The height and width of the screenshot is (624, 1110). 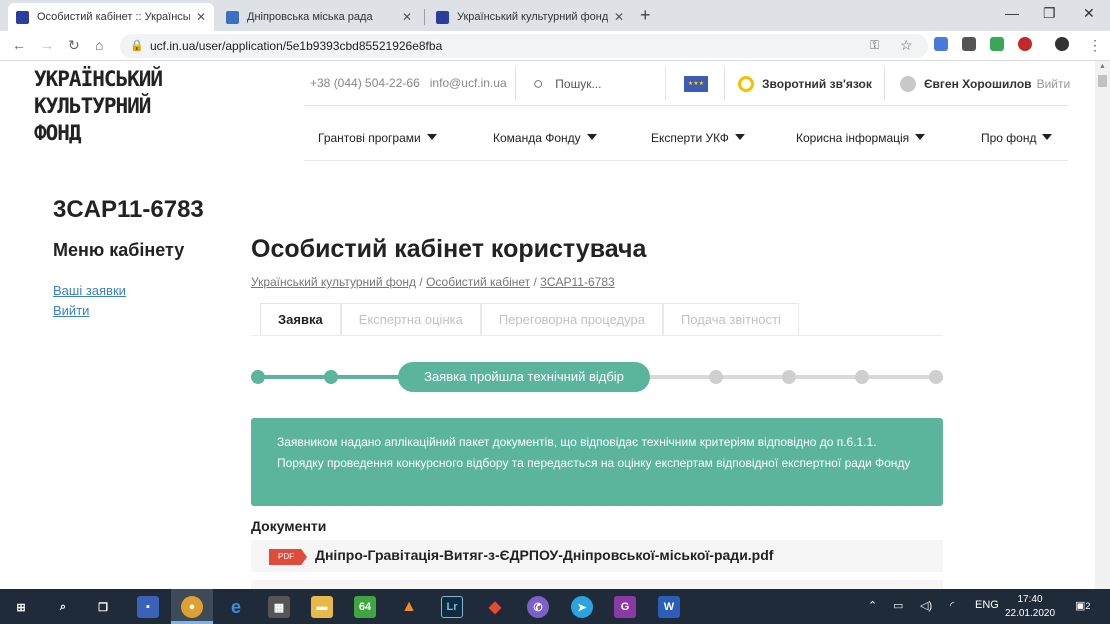 What do you see at coordinates (1095, 45) in the screenshot?
I see `browser-menu-icon: ⋮` at bounding box center [1095, 45].